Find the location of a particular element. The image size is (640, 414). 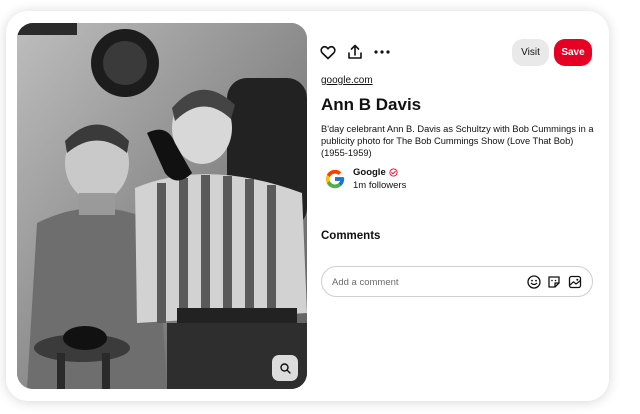

heart-icon is located at coordinates (328, 52).